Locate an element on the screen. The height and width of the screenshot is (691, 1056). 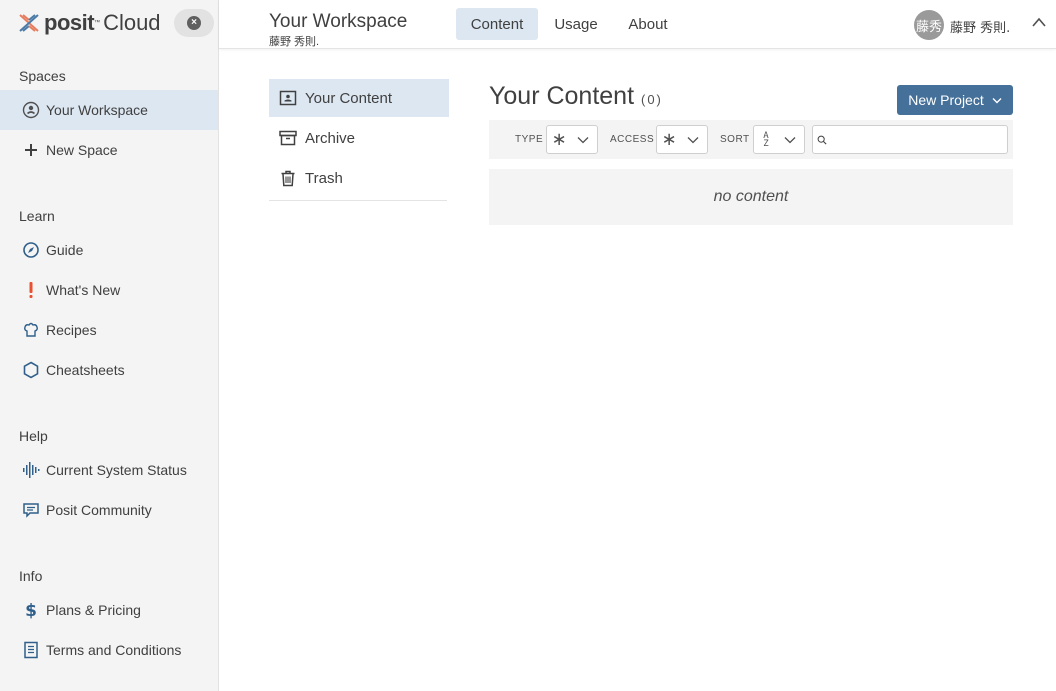
sort-az-icon: A Z is located at coordinates (766, 140).